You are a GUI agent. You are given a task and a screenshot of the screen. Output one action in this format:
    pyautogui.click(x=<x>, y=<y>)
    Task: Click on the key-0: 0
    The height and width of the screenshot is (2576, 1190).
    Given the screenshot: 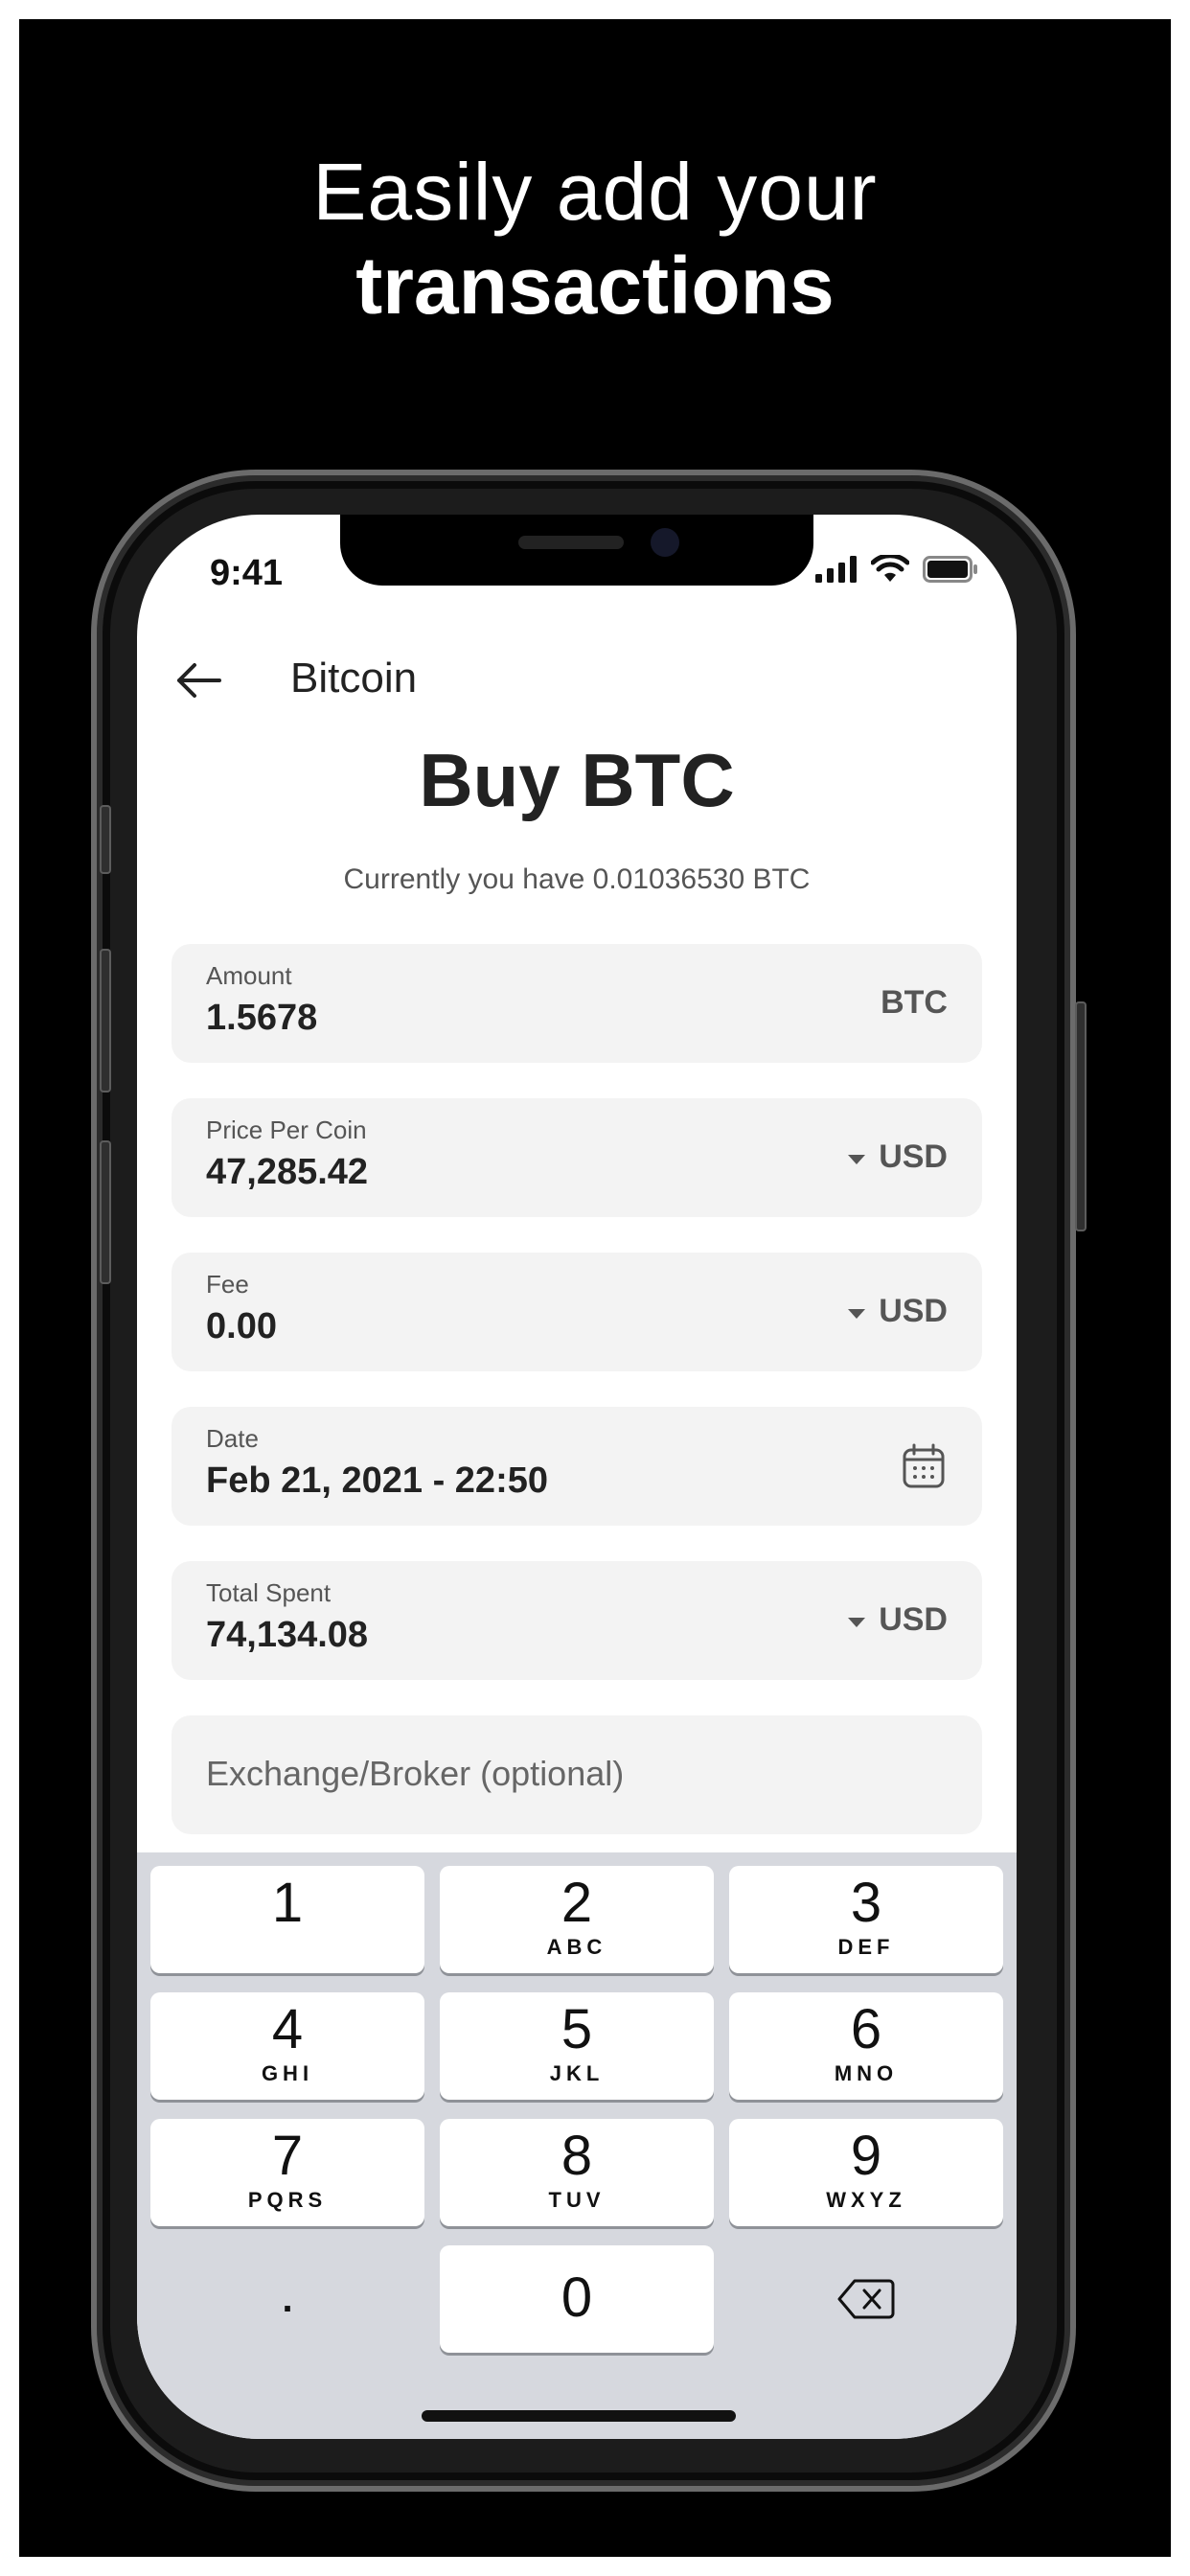 What is the action you would take?
    pyautogui.click(x=577, y=2299)
    